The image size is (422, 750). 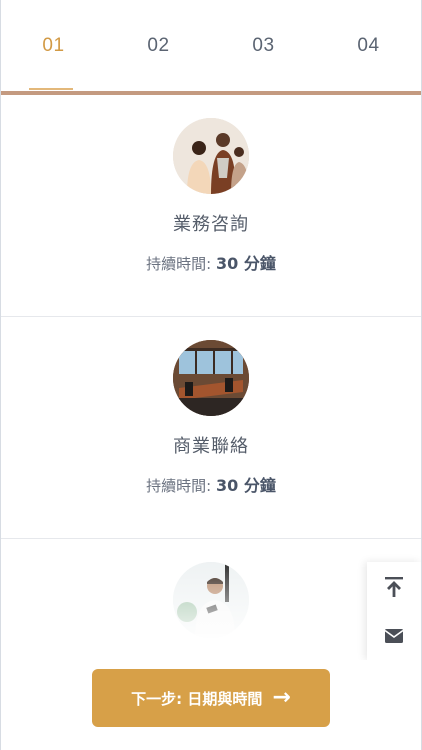 I want to click on tab-step-3: 03, so click(x=263, y=46).